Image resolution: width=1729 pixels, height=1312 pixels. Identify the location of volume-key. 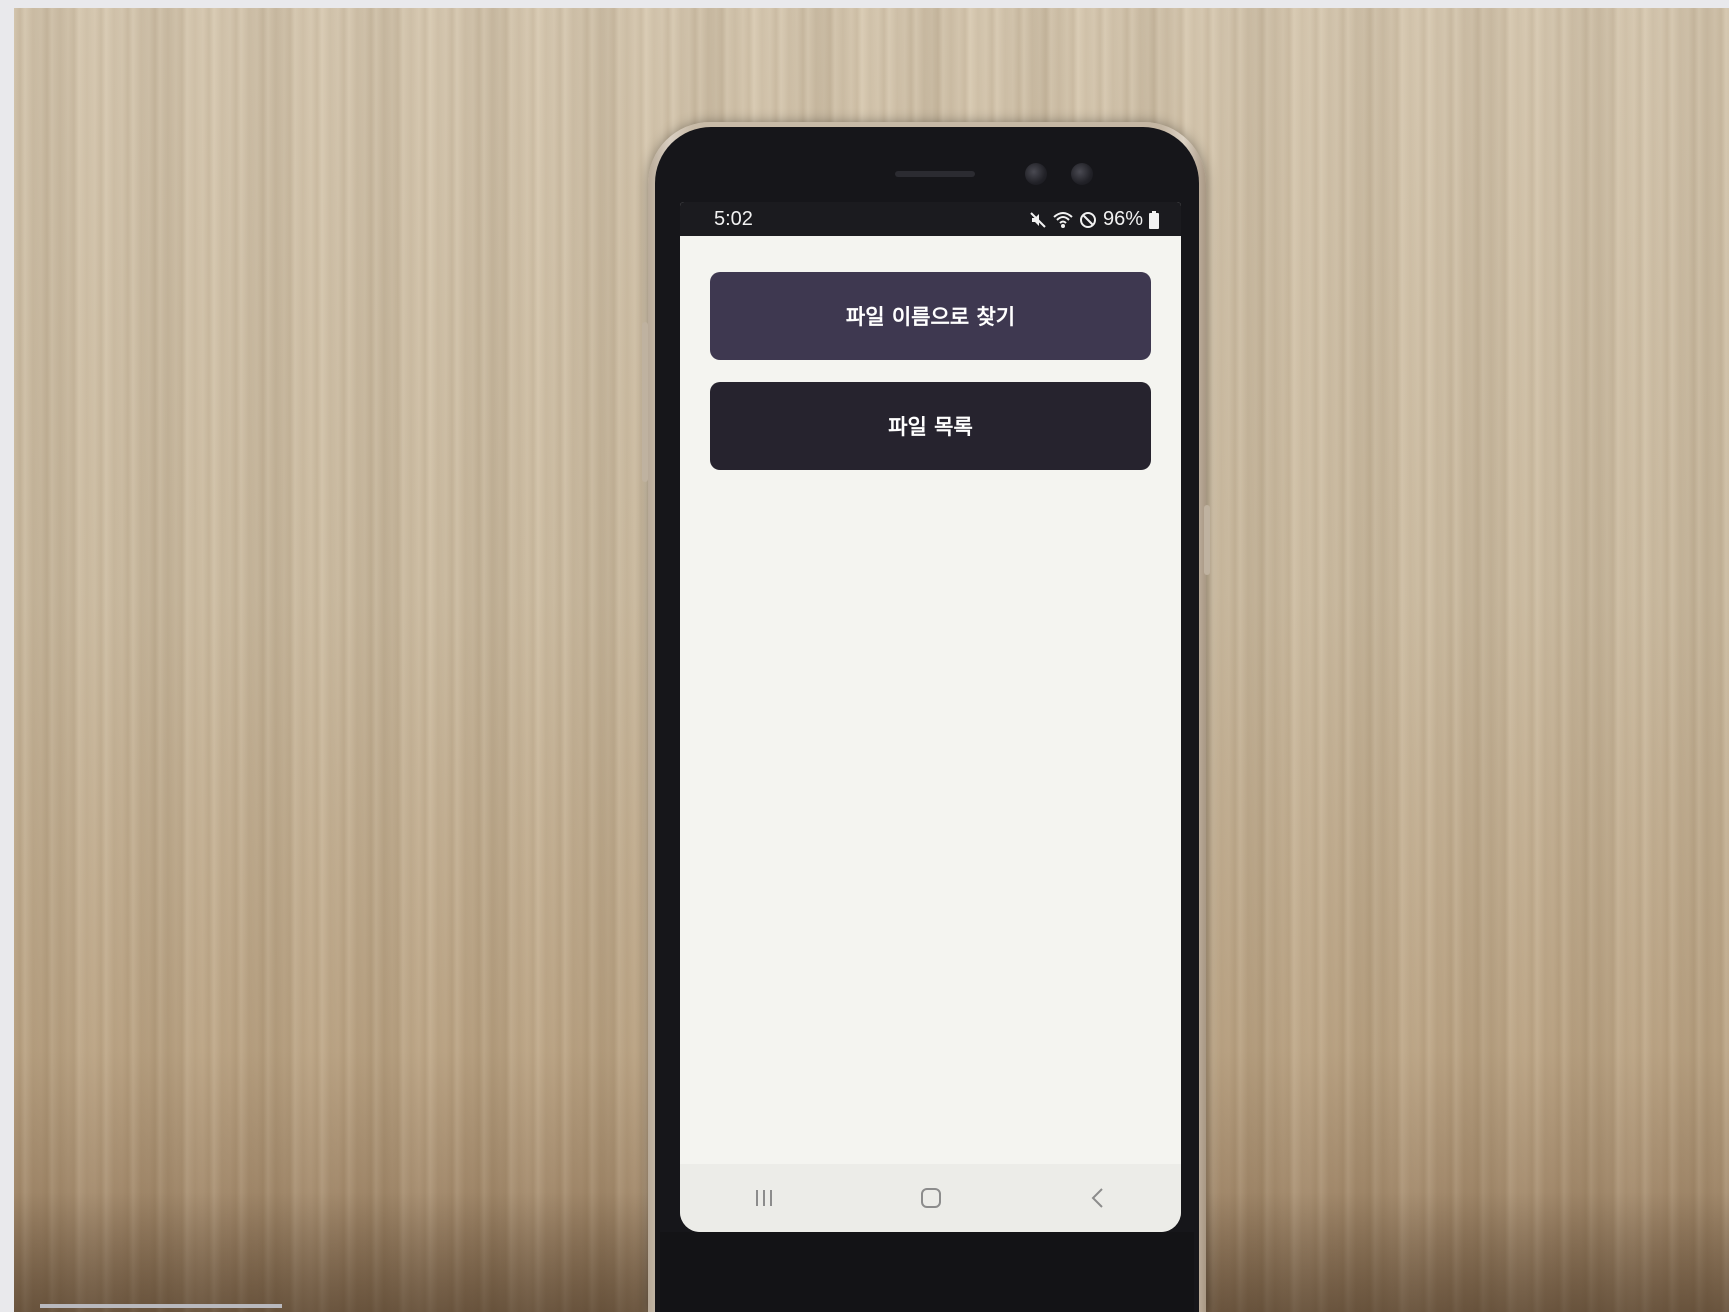
(645, 402).